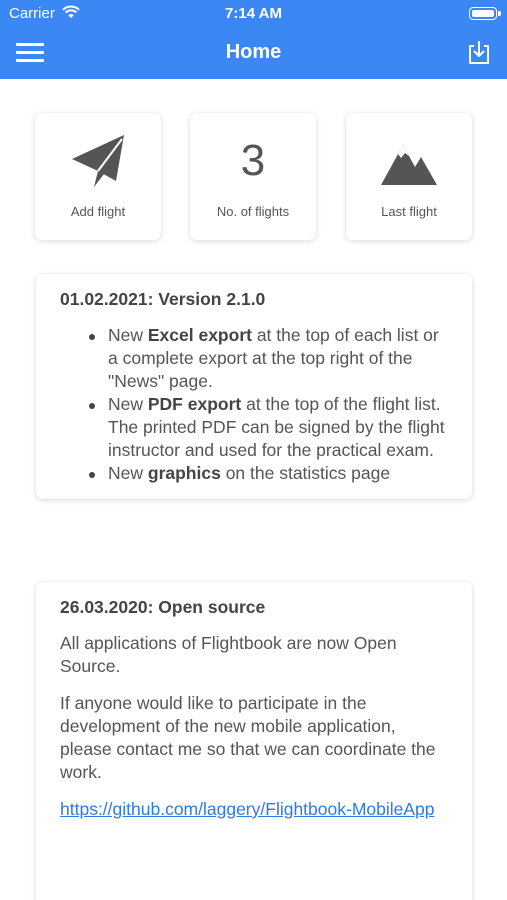 The height and width of the screenshot is (900, 507). What do you see at coordinates (98, 161) in the screenshot?
I see `paper-plane-icon` at bounding box center [98, 161].